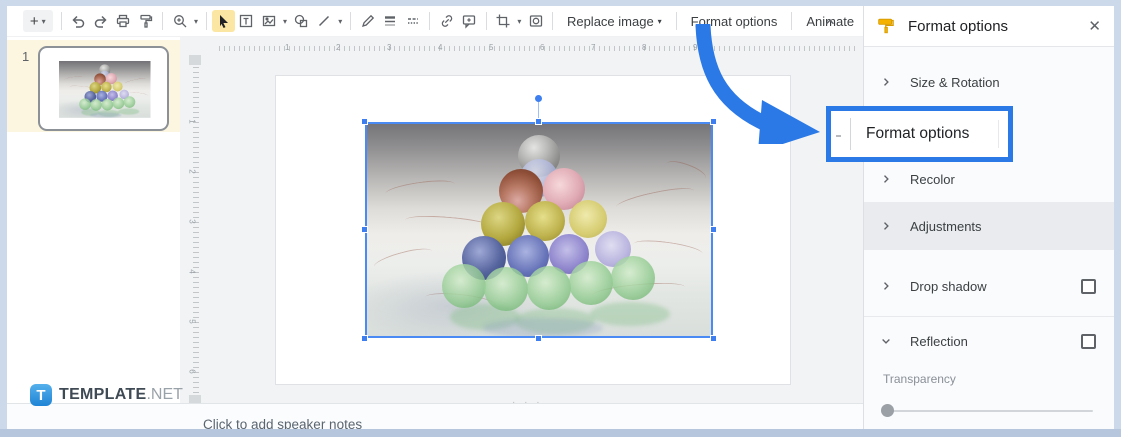 This screenshot has width=1121, height=437. I want to click on chevron-down-icon, so click(886, 341).